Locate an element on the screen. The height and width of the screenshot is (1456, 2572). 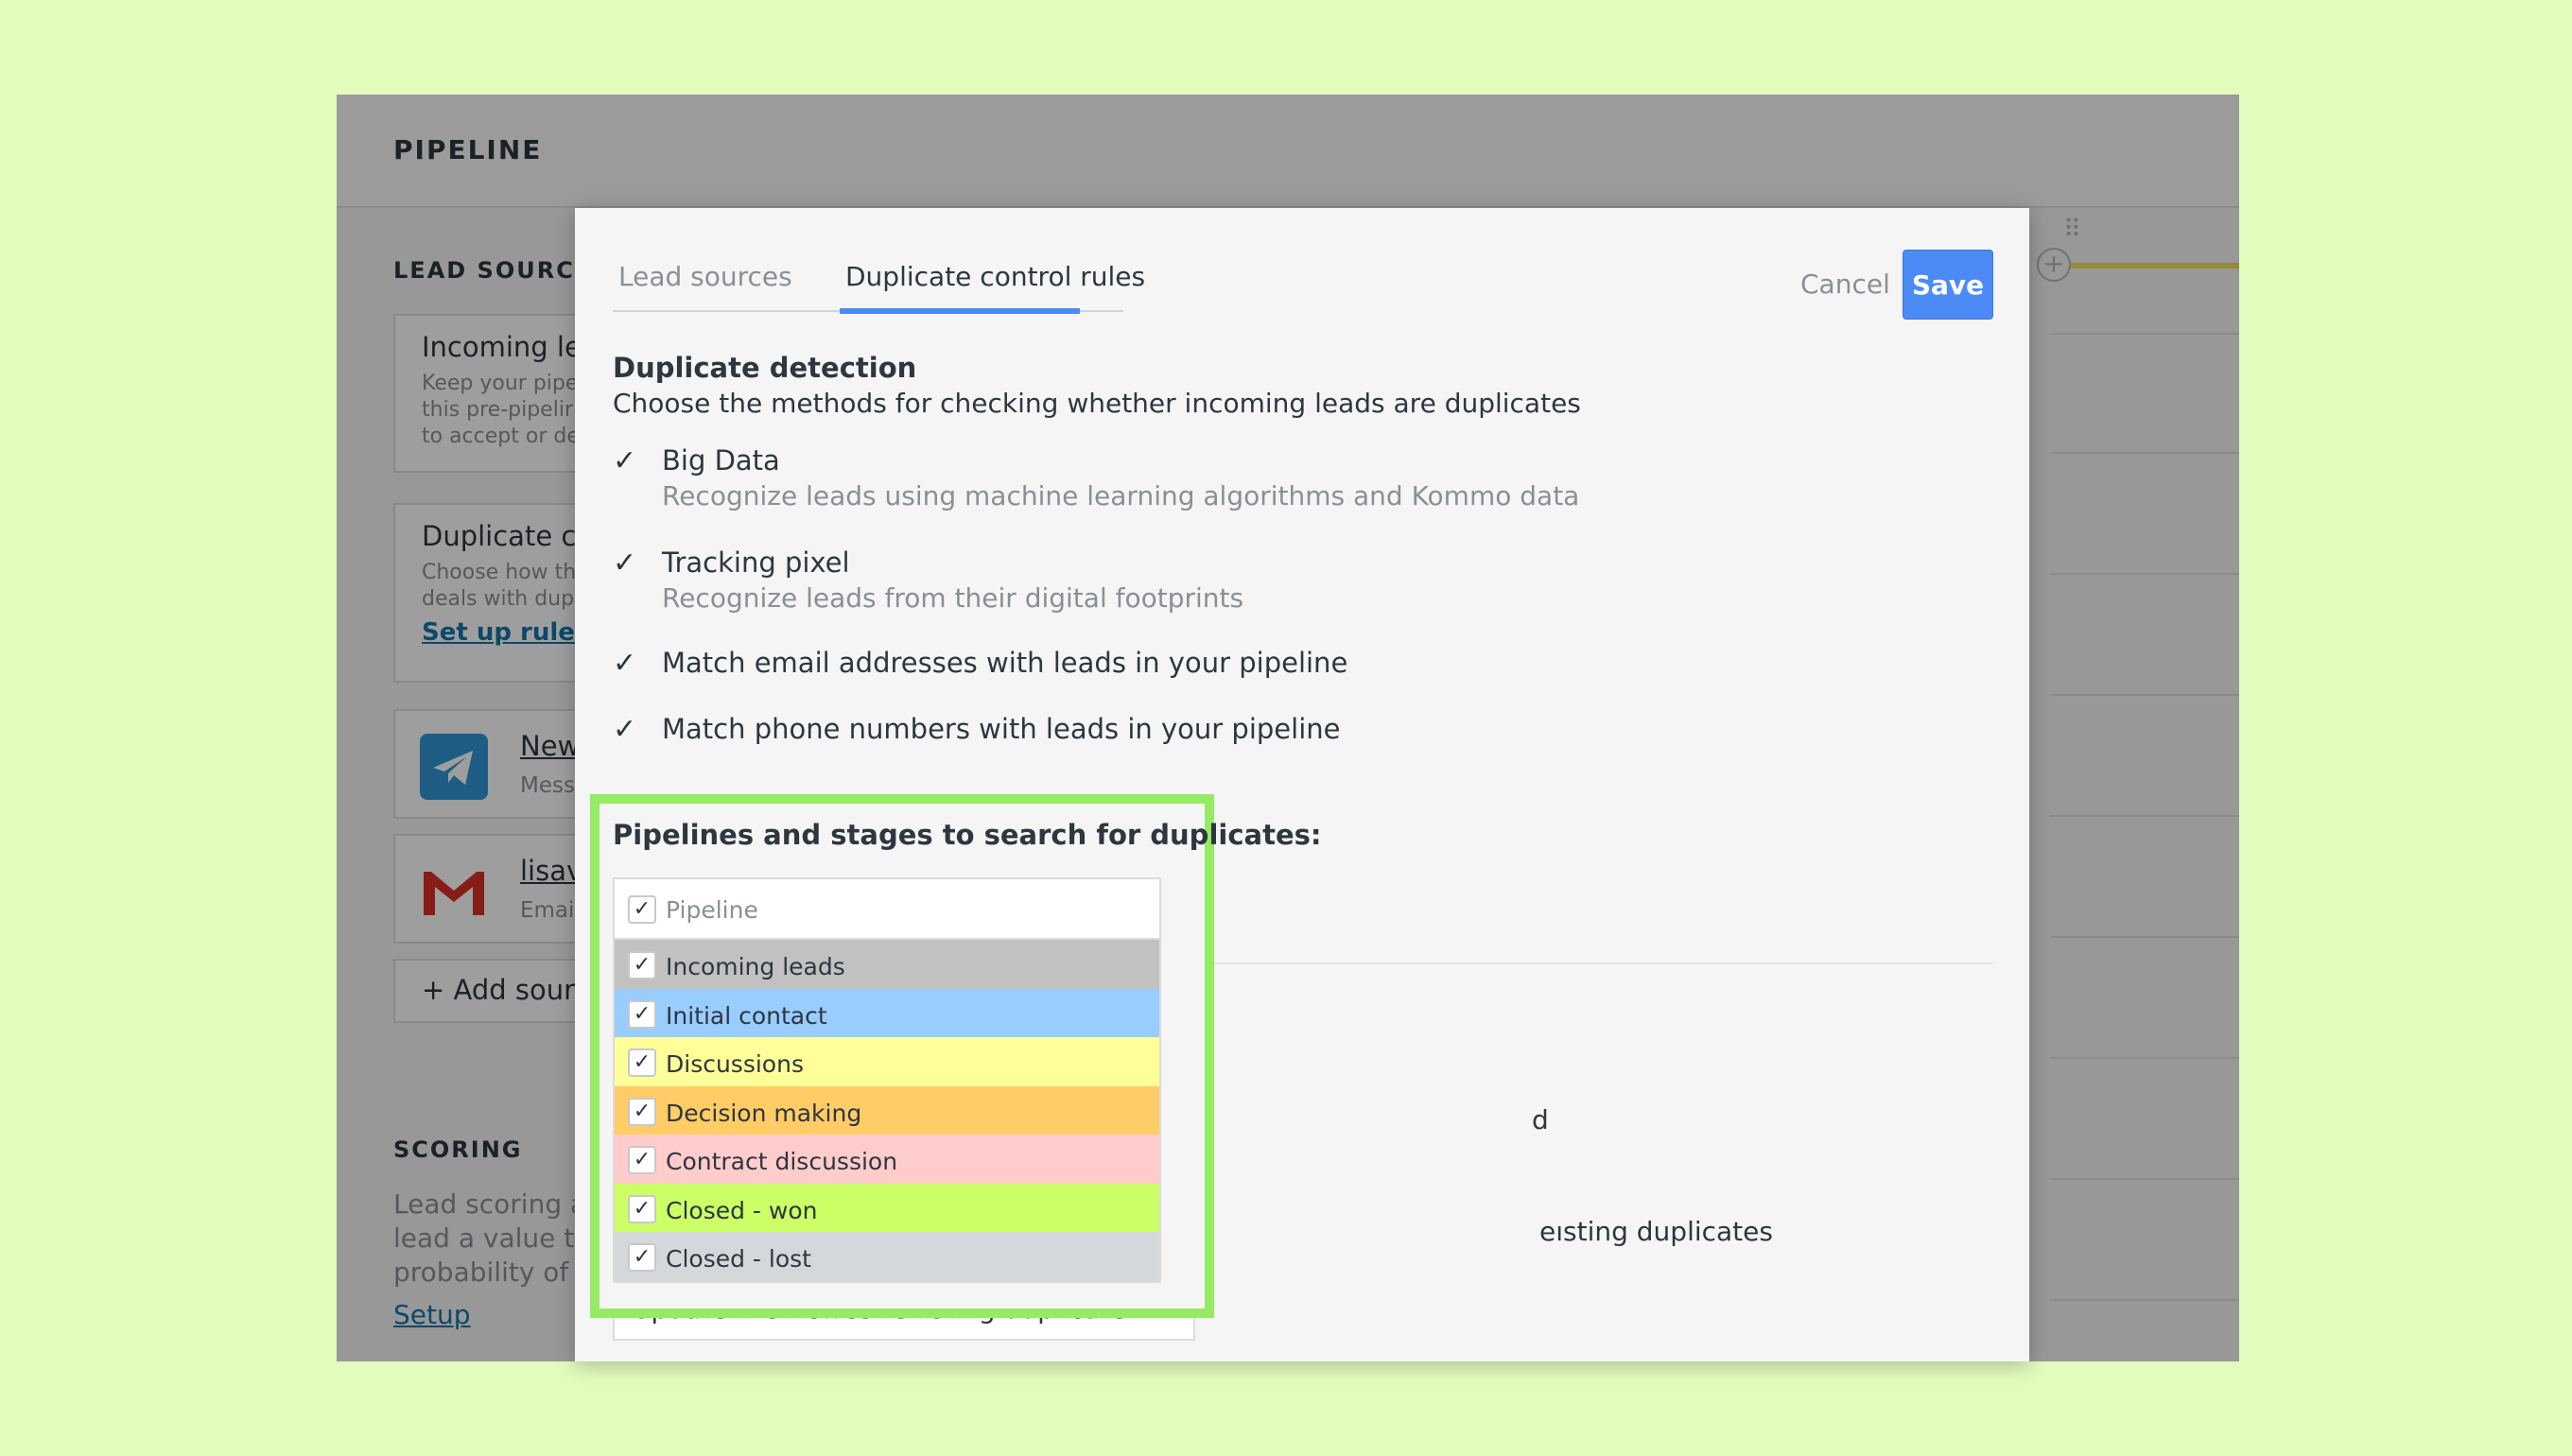
stage-row-discussions: ✓ Discussions is located at coordinates (887, 1061).